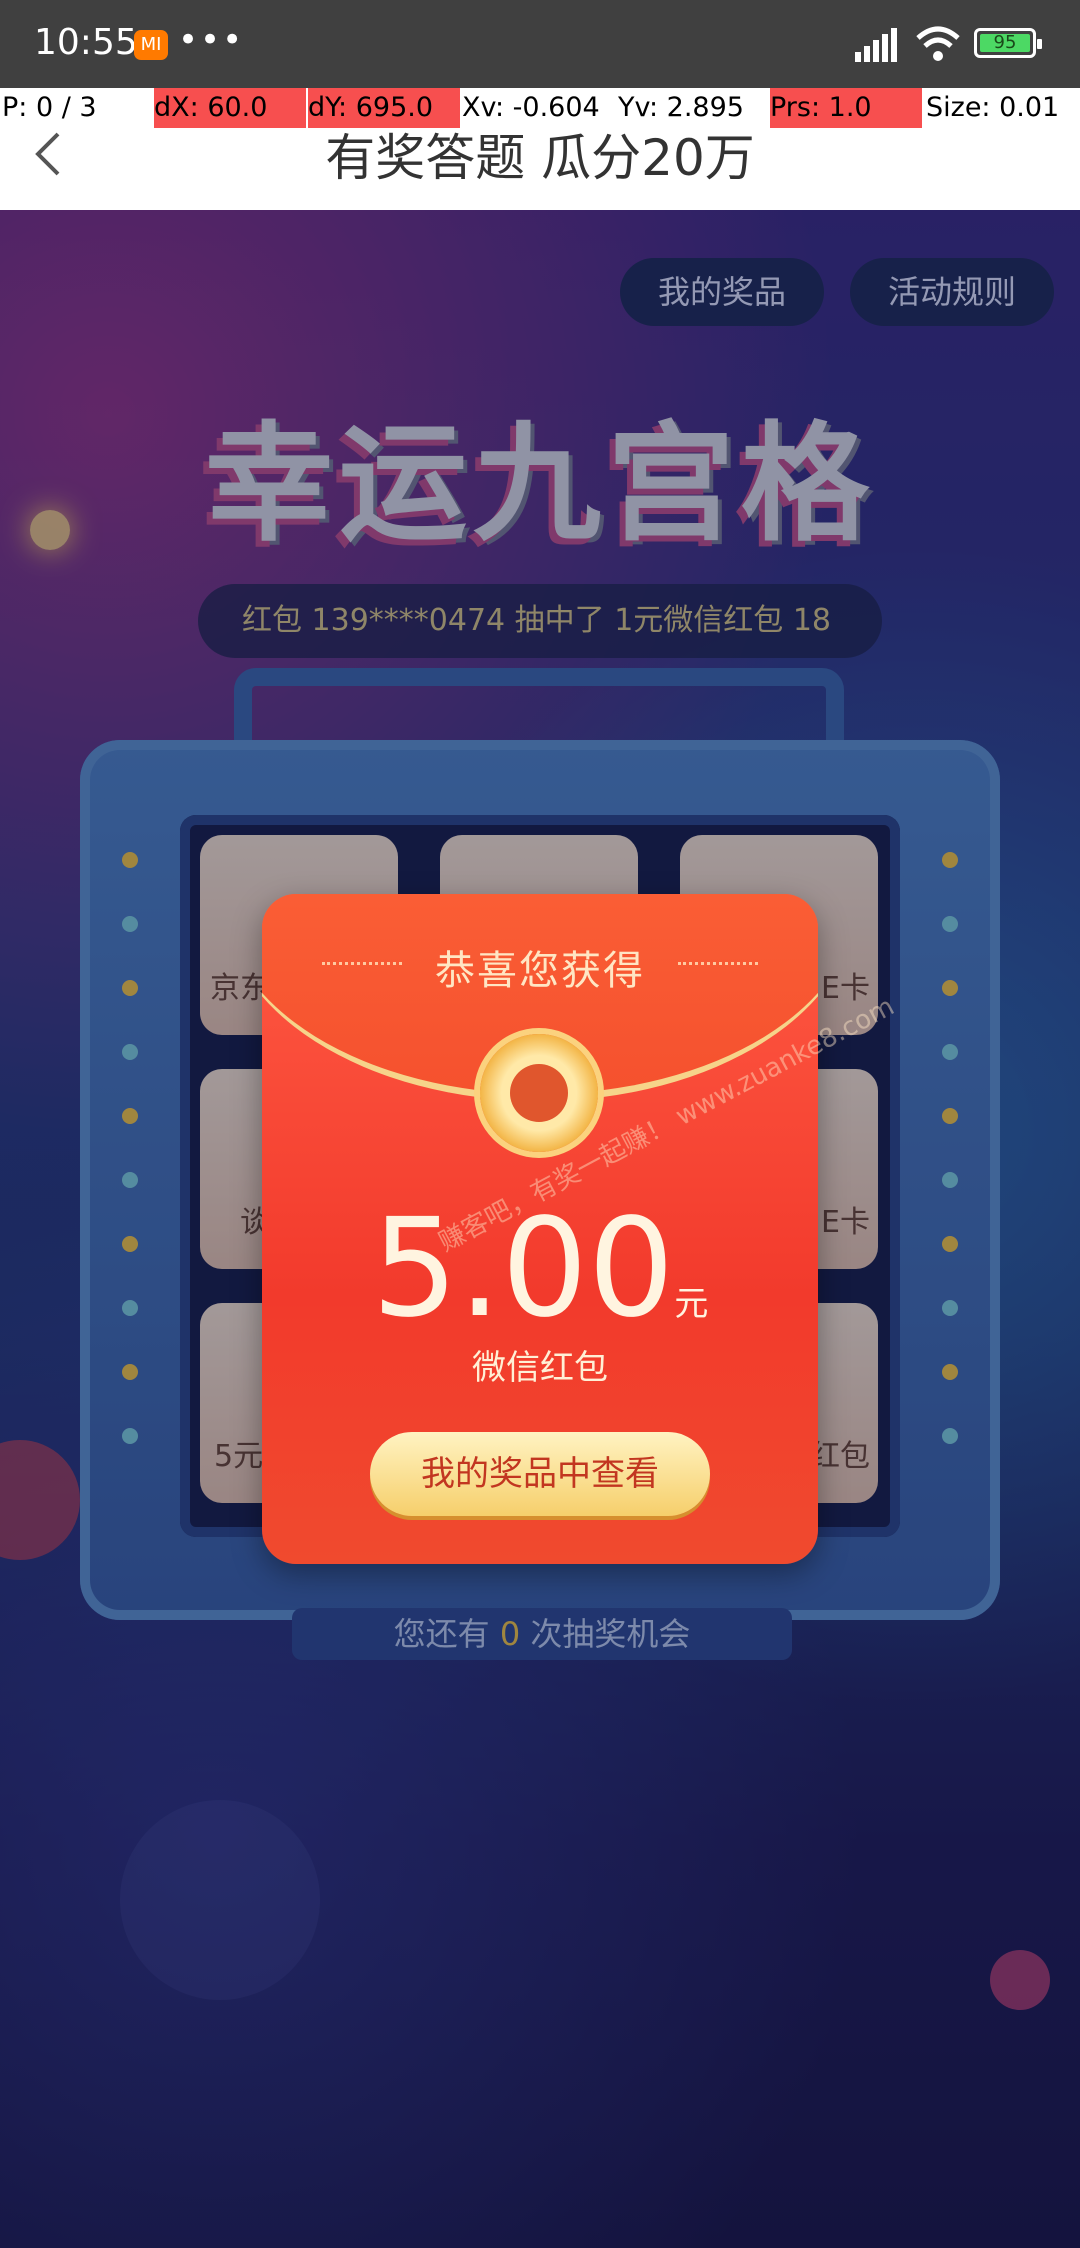 The image size is (1080, 2248). What do you see at coordinates (540, 1474) in the screenshot?
I see `view-in-my-prizes-button: 我的奖品中查看` at bounding box center [540, 1474].